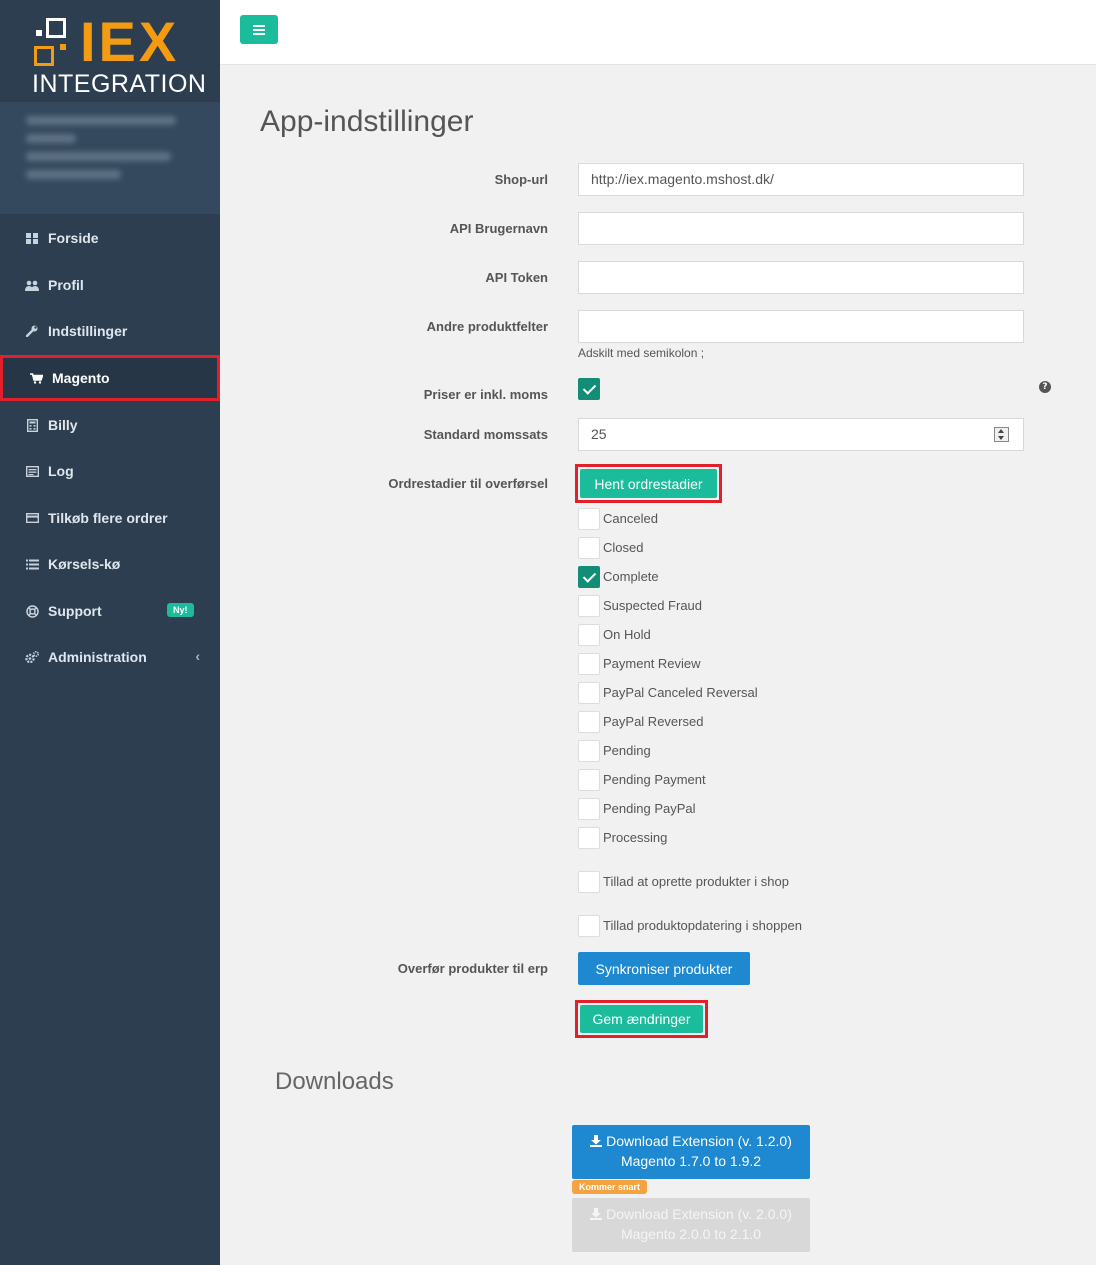 The image size is (1096, 1265). What do you see at coordinates (631, 576) in the screenshot?
I see `order-state-label: Complete` at bounding box center [631, 576].